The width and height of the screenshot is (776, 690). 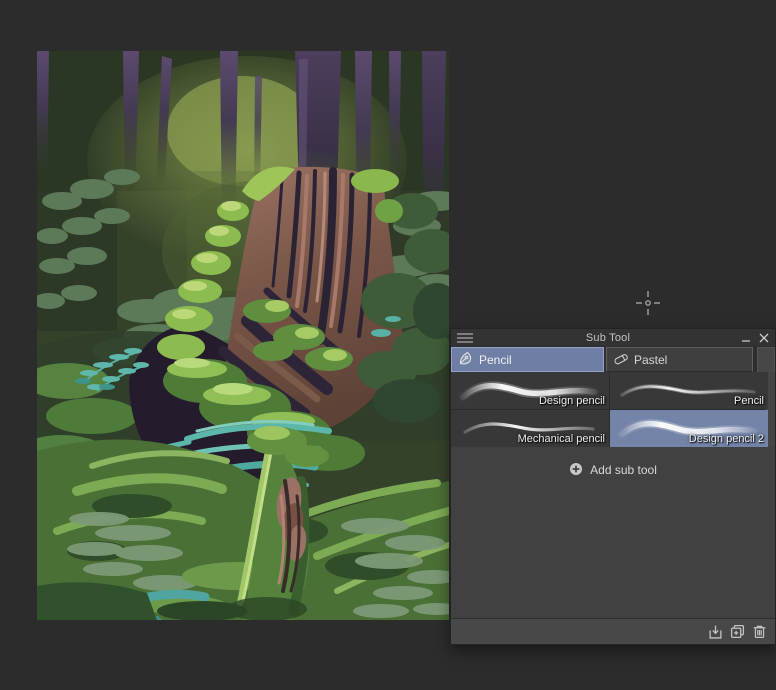 I want to click on tab-pencil: Pencil, so click(x=527, y=359).